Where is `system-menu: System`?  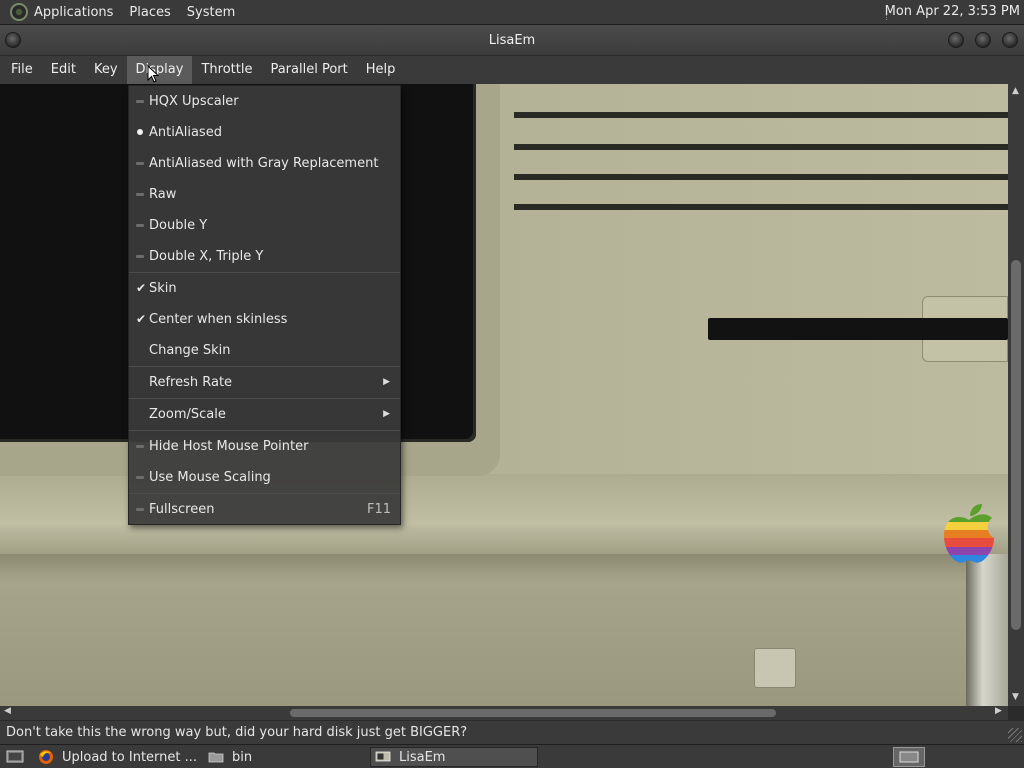
system-menu: System is located at coordinates (215, 12).